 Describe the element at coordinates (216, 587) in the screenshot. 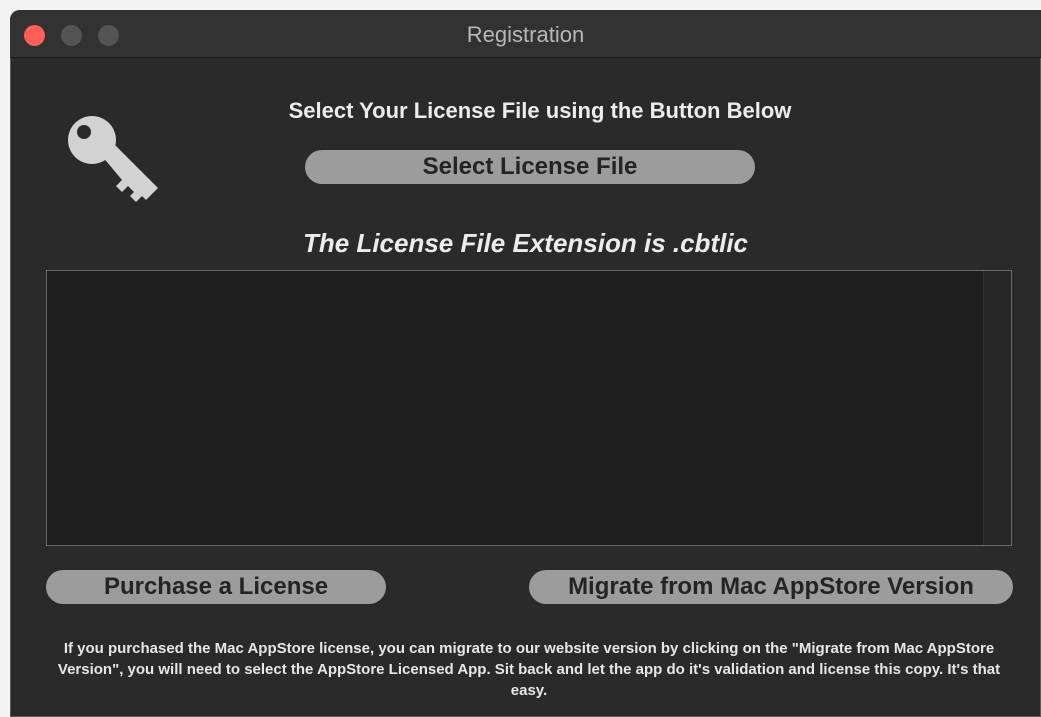

I see `purchase-license-button: Purchase a License` at that location.